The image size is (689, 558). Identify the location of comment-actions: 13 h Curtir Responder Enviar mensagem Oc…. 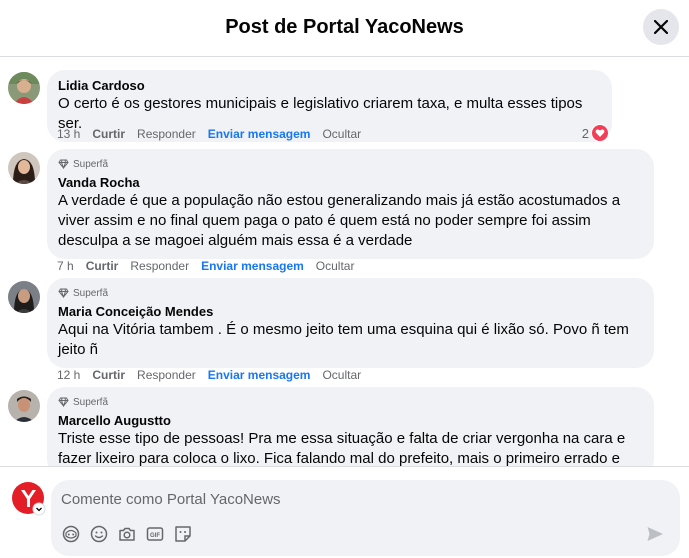
(215, 134).